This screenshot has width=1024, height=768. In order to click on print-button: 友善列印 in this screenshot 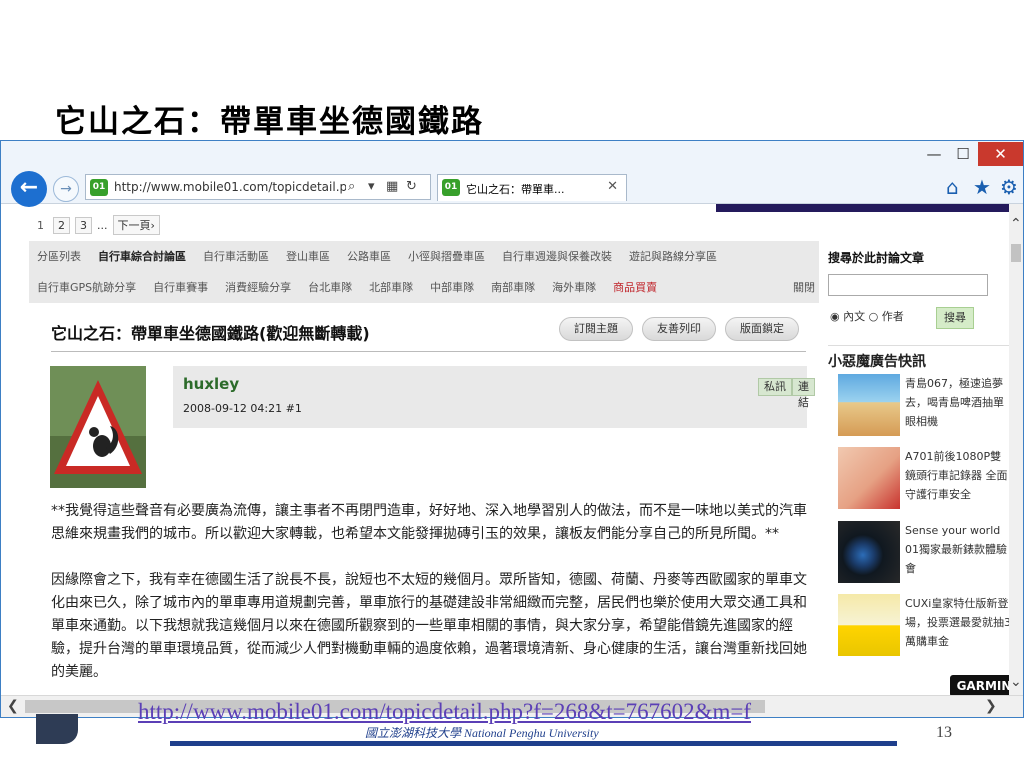, I will do `click(679, 329)`.